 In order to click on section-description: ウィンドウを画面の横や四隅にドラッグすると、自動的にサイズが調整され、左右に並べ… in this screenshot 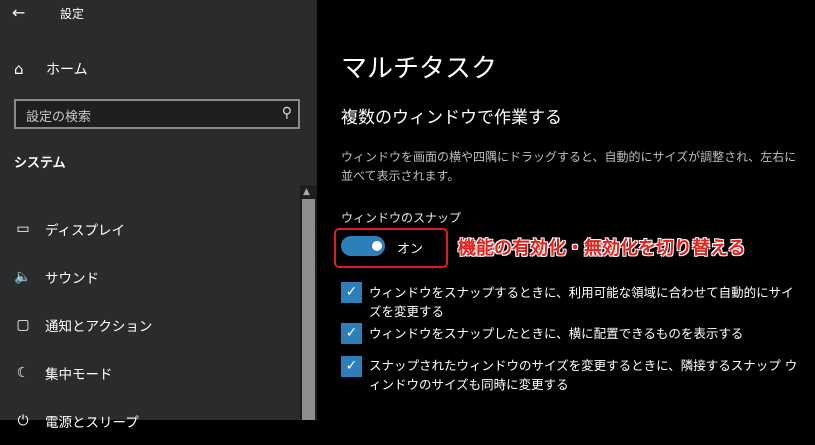, I will do `click(569, 166)`.